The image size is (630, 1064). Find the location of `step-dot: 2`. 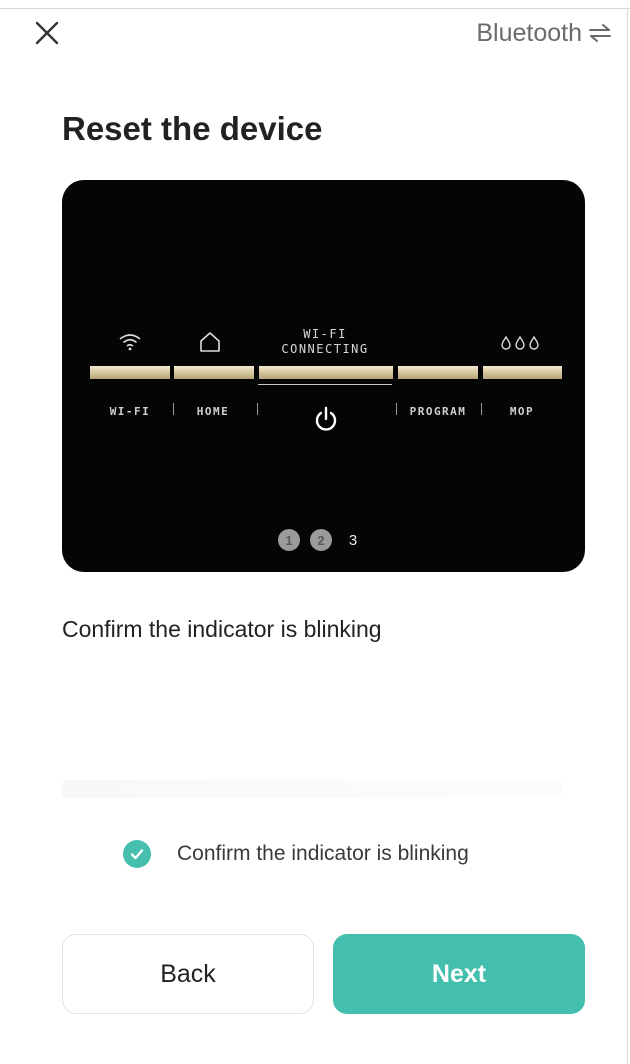

step-dot: 2 is located at coordinates (321, 540).